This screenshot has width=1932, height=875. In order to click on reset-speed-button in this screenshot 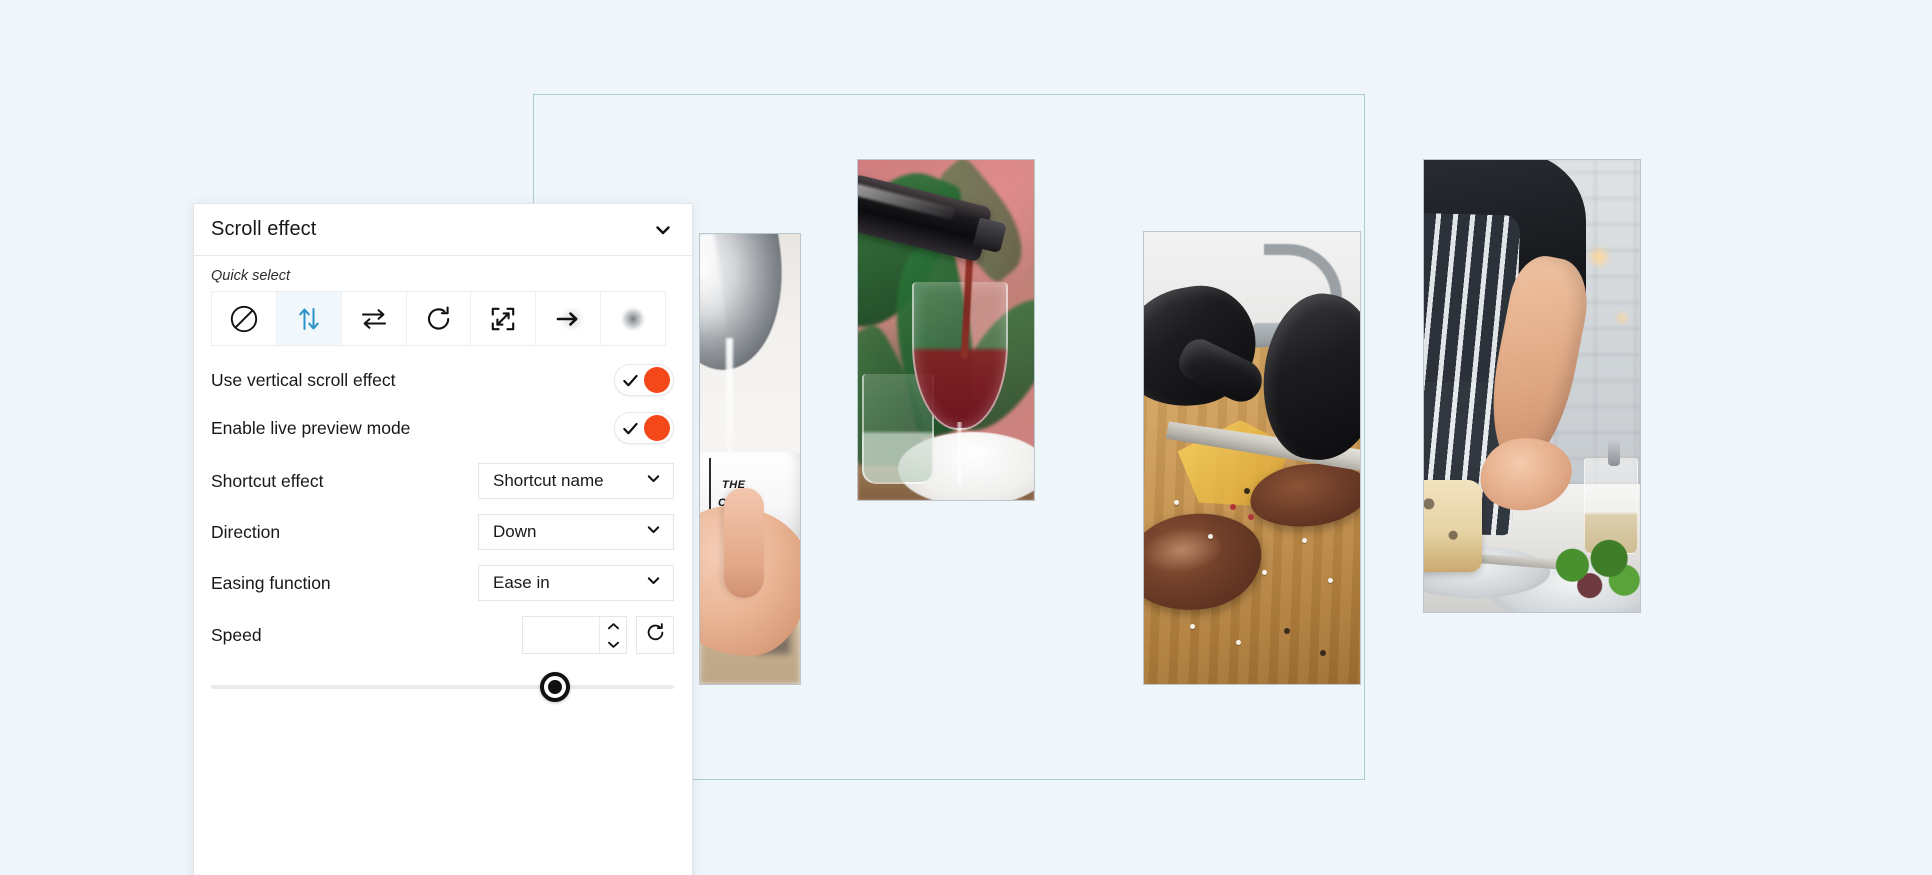, I will do `click(655, 635)`.